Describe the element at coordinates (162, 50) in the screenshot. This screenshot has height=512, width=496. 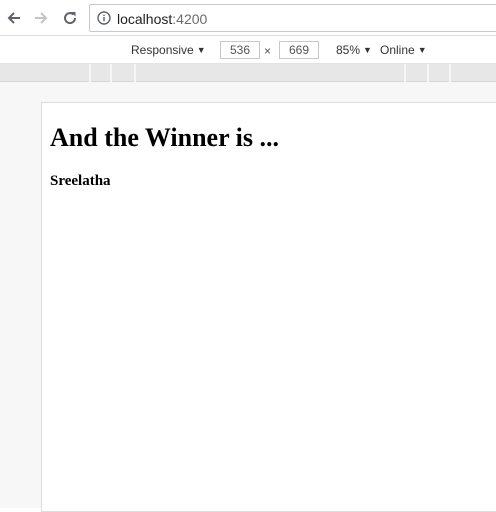
I see `device-mode-label: Responsive` at that location.